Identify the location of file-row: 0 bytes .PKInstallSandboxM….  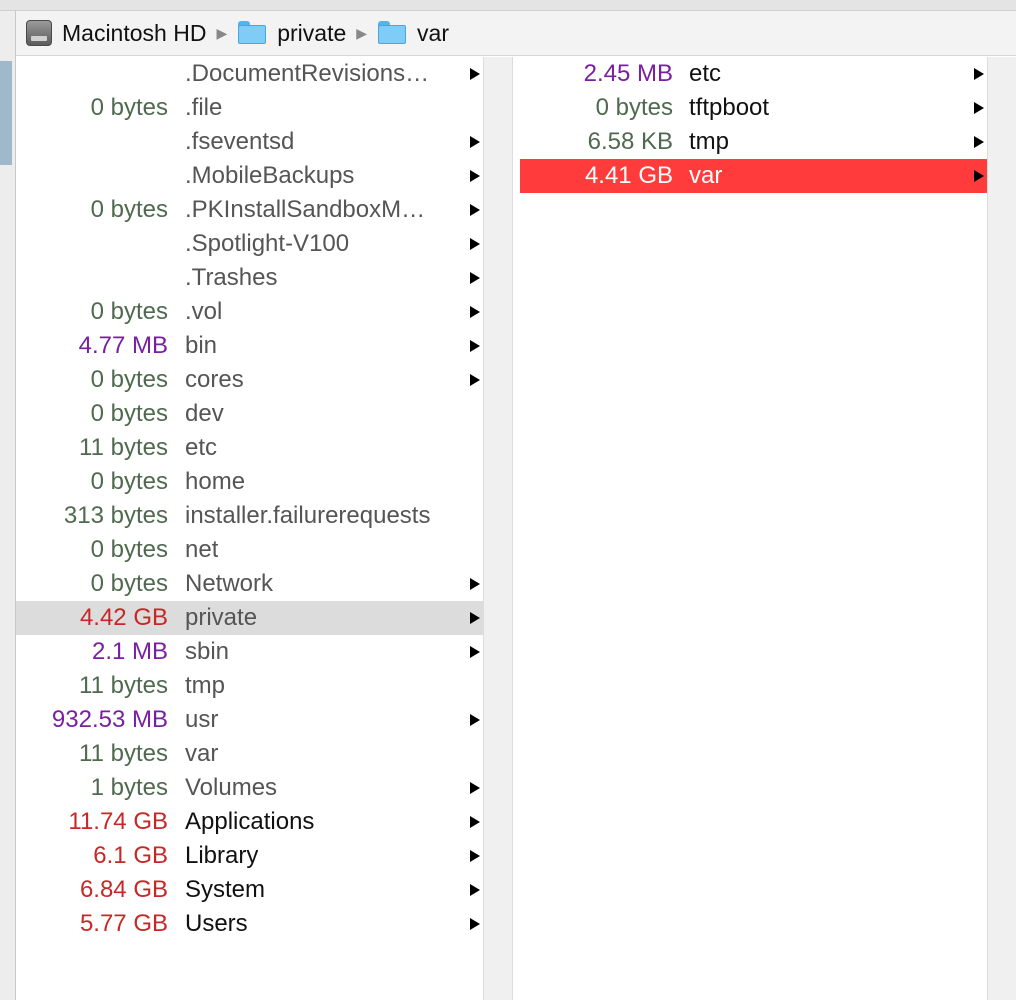
(249, 210).